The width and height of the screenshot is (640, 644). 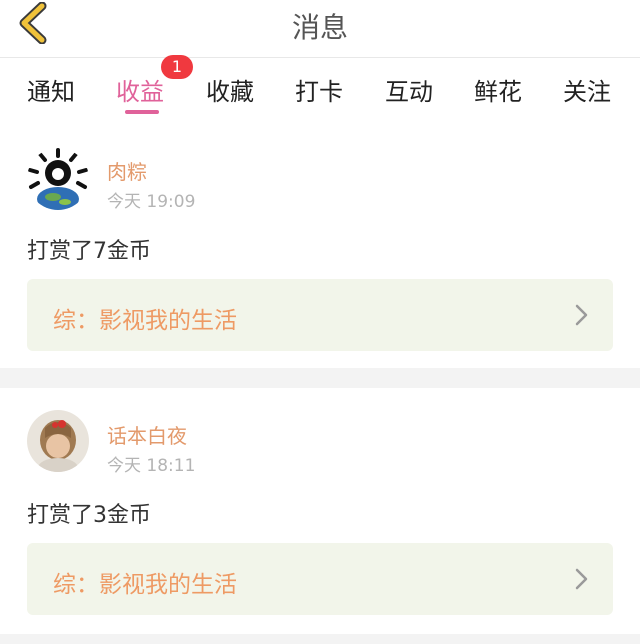 I want to click on tab-favorites: 收藏, so click(x=230, y=89).